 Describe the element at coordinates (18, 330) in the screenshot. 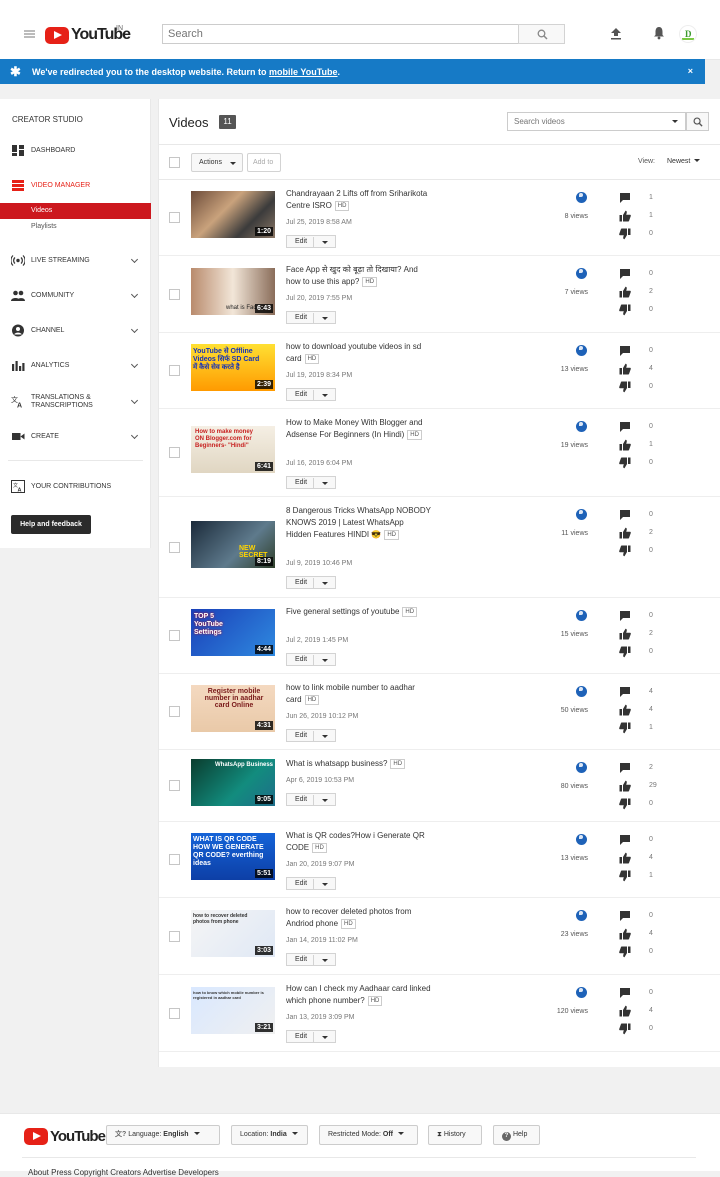

I see `channel-icon` at that location.